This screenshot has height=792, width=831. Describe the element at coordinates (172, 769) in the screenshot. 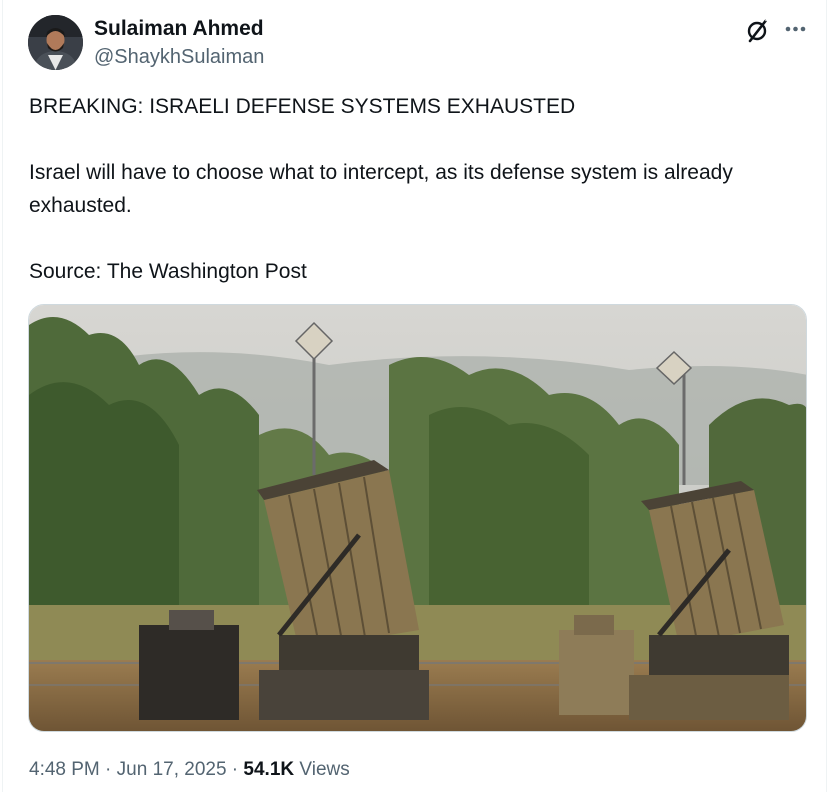

I see `tweet-date: Jun 17, 2025` at that location.